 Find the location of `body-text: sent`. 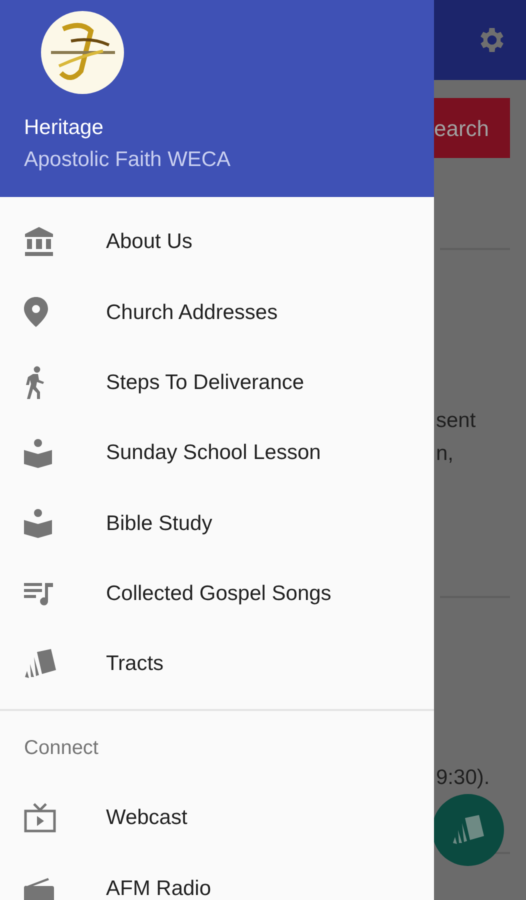

body-text: sent is located at coordinates (456, 421).